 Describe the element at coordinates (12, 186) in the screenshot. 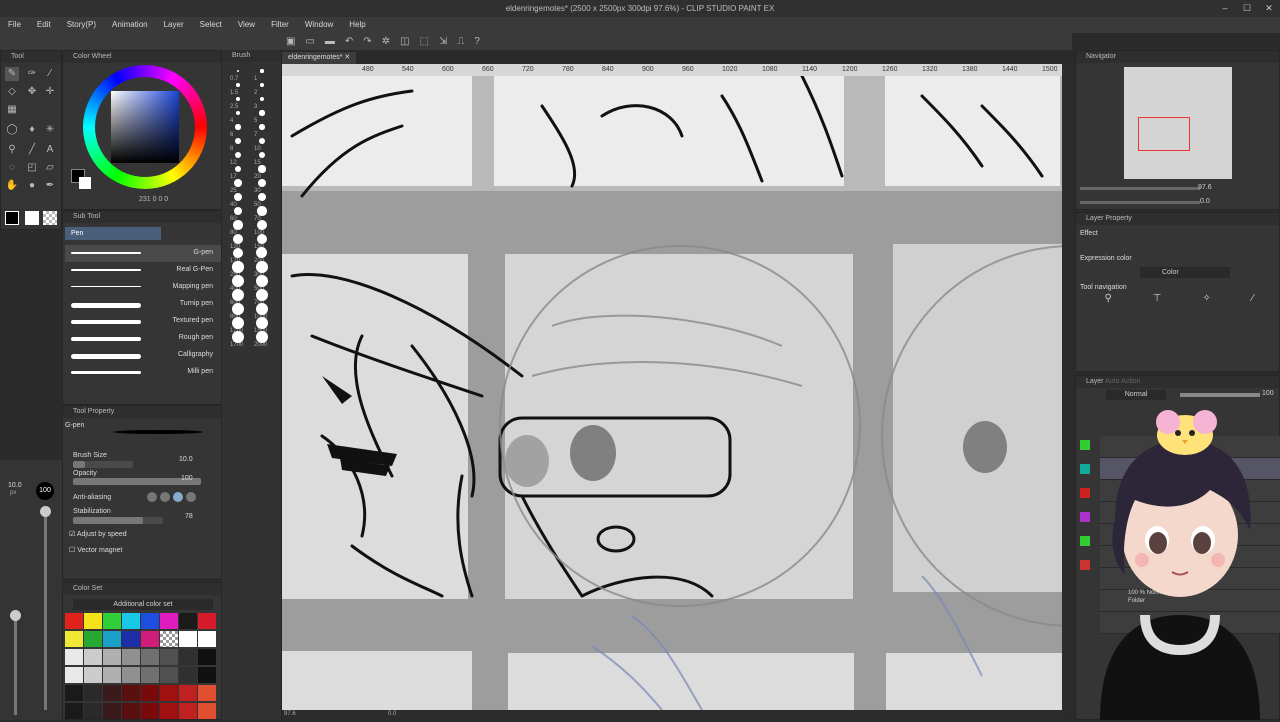

I see `hand-icon: ✋` at that location.